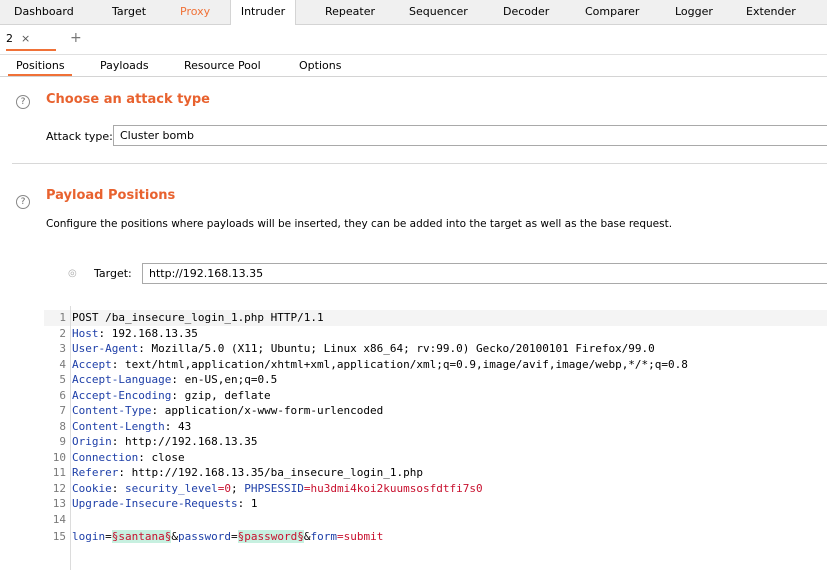  Describe the element at coordinates (118, 457) in the screenshot. I see `request-line: 10 Connection: close` at that location.